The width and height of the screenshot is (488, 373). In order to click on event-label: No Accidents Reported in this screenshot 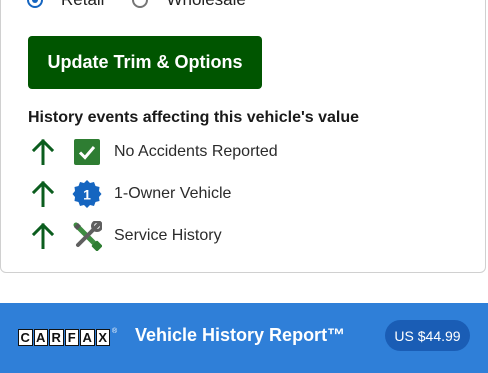, I will do `click(196, 151)`.